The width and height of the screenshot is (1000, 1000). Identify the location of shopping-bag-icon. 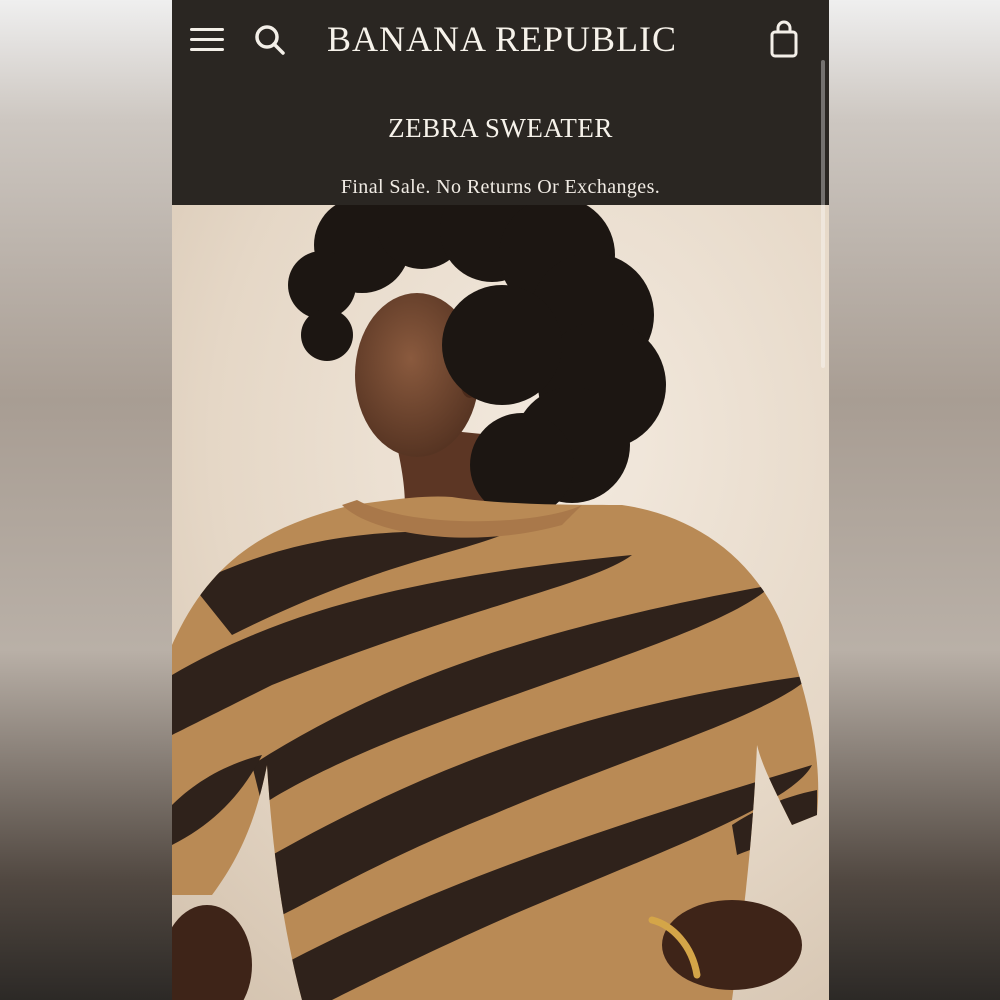
(784, 39).